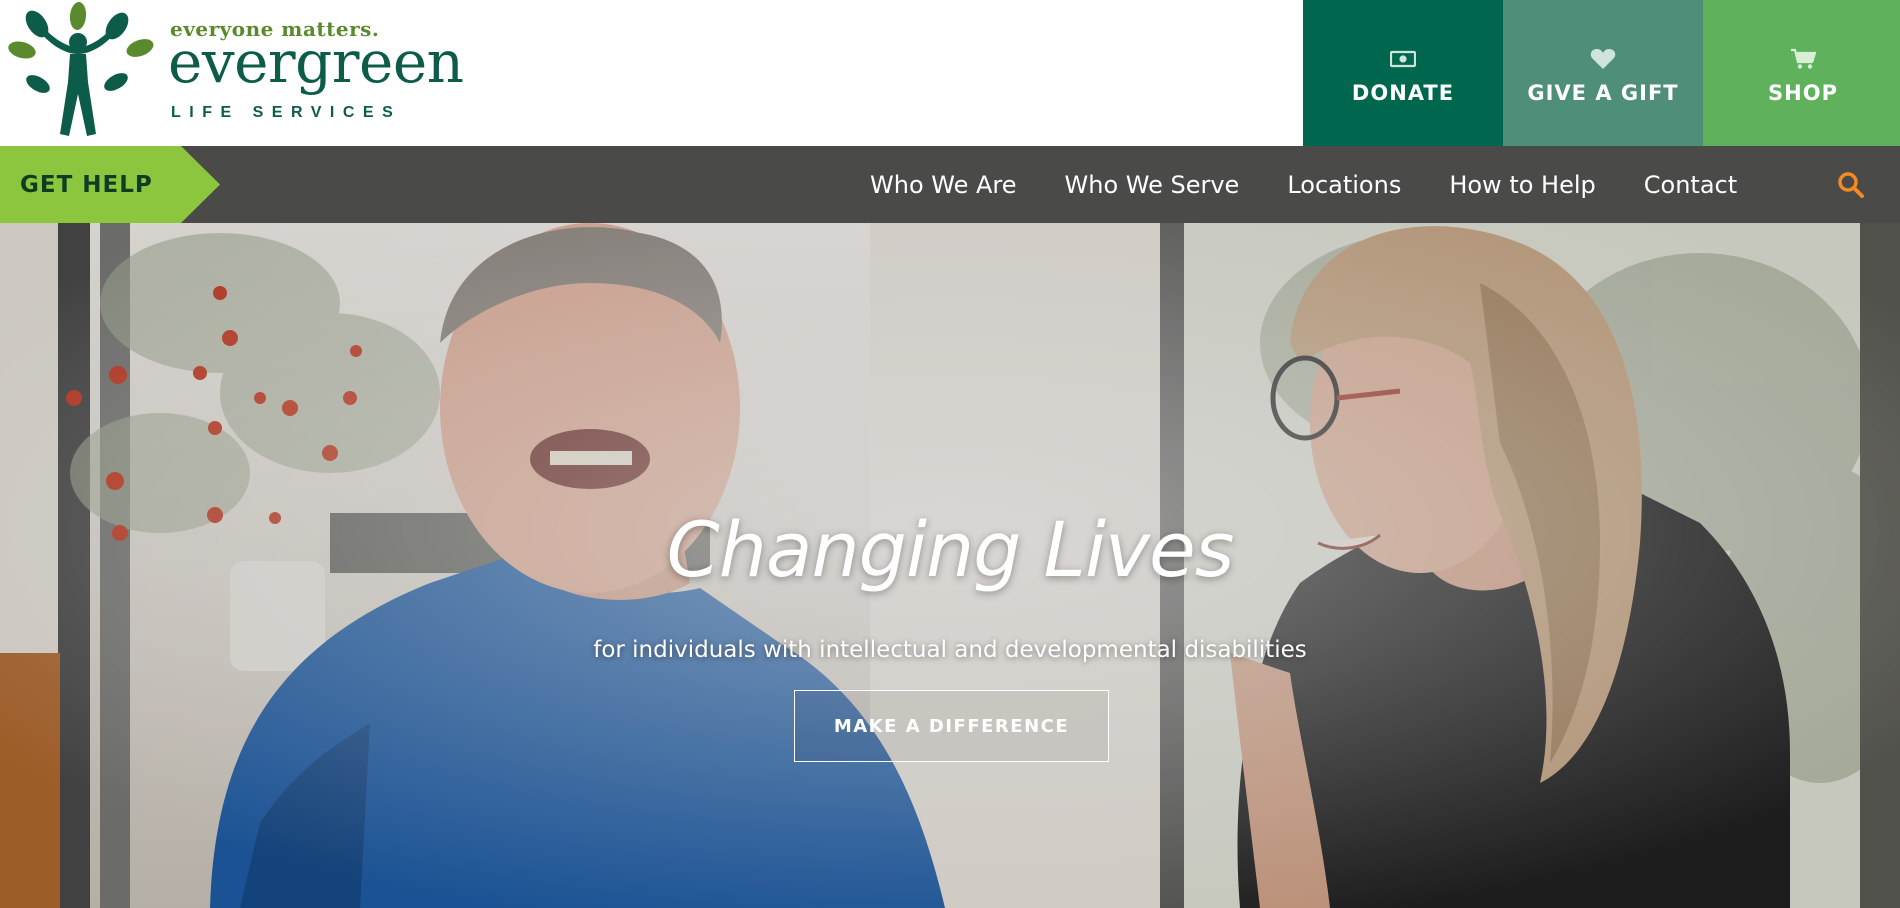 The image size is (1900, 908). I want to click on heart-icon, so click(1603, 59).